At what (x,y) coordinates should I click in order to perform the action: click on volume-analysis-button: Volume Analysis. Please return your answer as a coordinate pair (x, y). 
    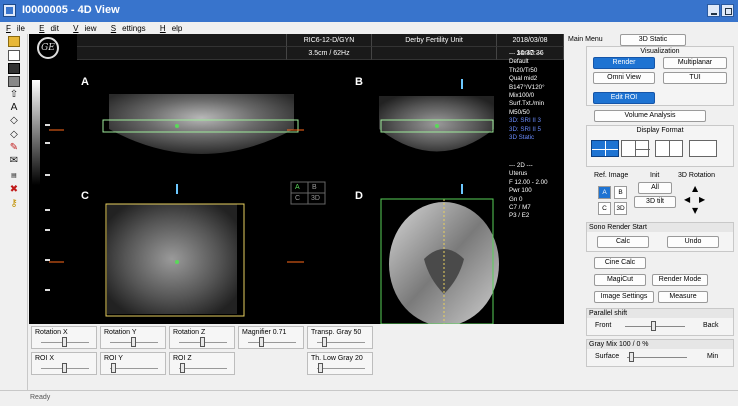
    Looking at the image, I should click on (650, 116).